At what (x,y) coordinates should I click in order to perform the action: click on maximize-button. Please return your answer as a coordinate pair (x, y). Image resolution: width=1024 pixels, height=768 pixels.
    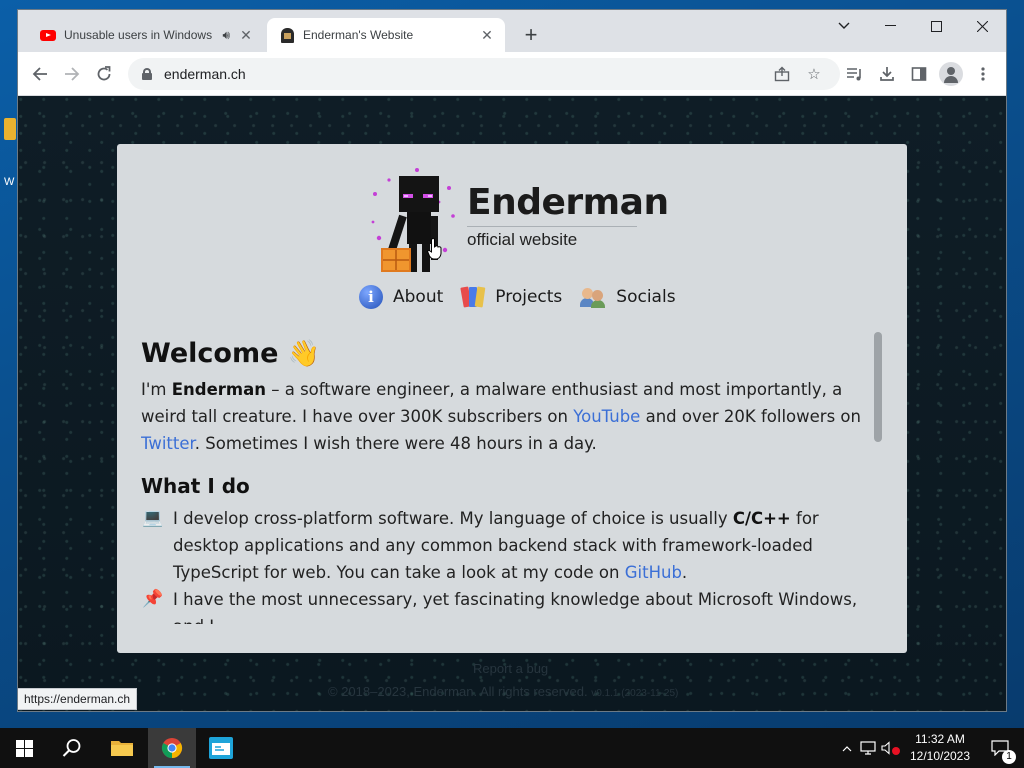
    Looking at the image, I should click on (936, 26).